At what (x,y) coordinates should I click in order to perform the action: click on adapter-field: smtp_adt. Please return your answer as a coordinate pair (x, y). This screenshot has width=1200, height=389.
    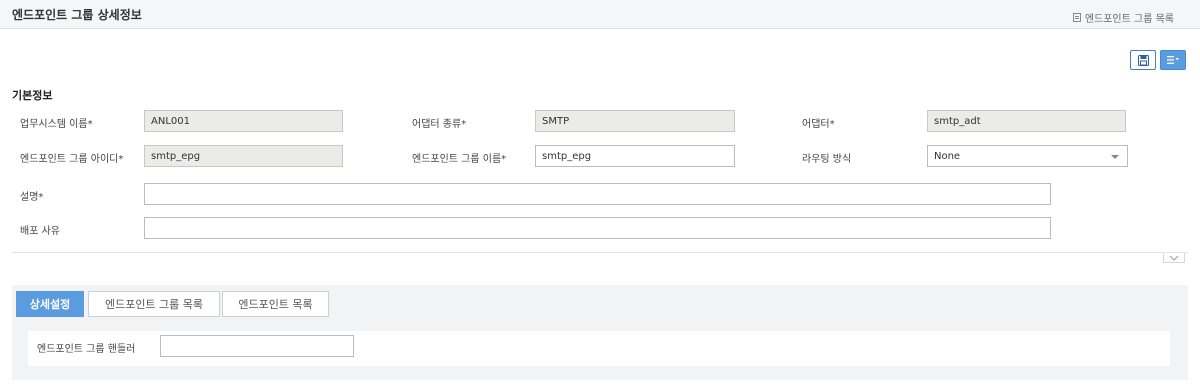
    Looking at the image, I should click on (1026, 121).